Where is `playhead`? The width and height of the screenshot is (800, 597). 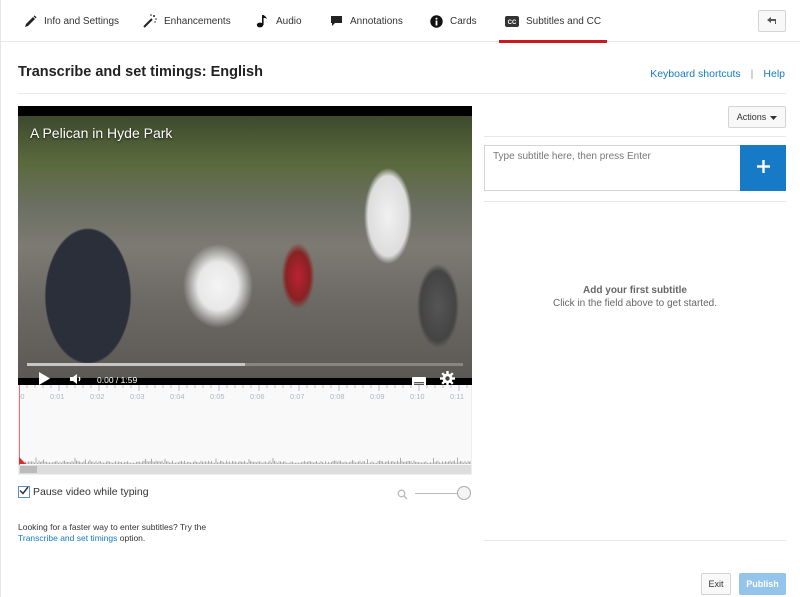 playhead is located at coordinates (19, 425).